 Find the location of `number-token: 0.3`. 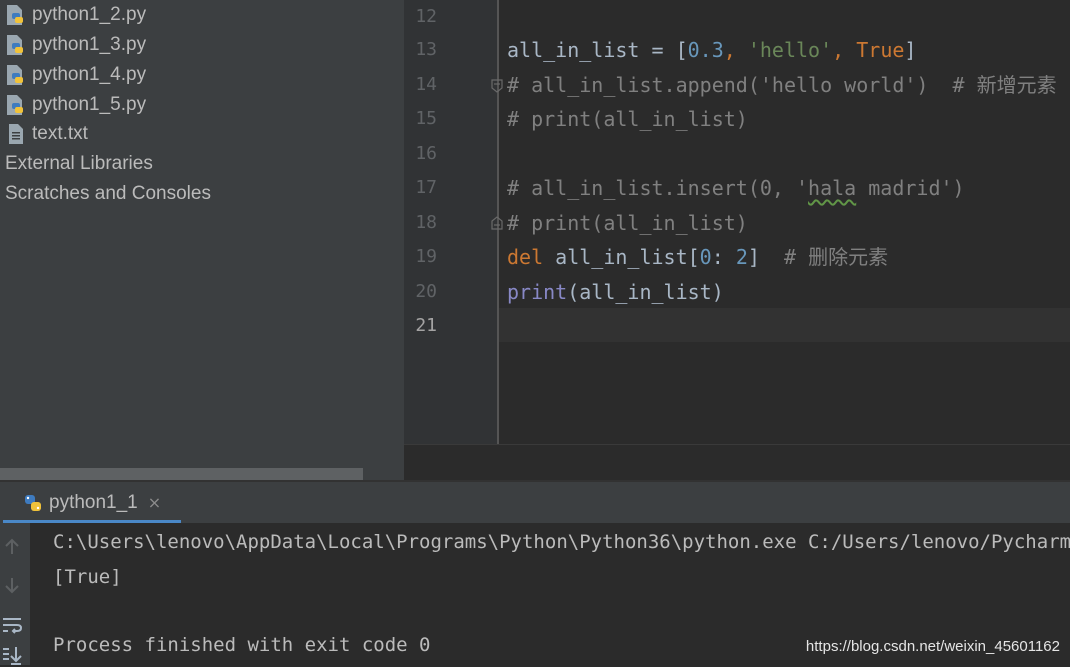

number-token: 0.3 is located at coordinates (705, 50).